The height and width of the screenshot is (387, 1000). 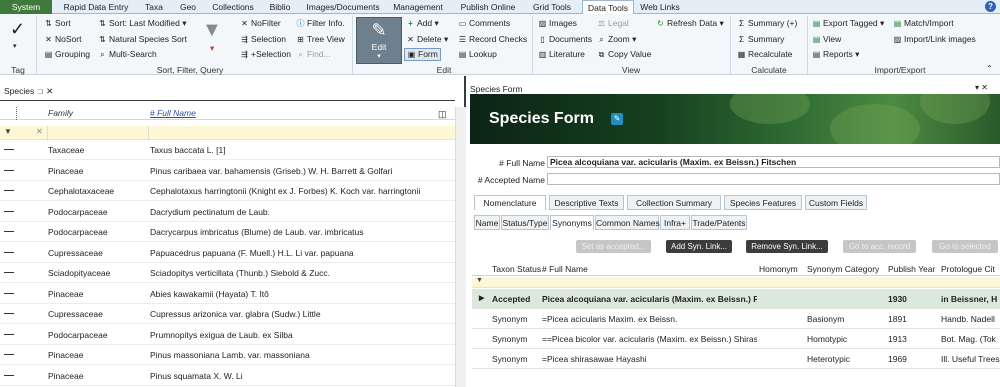 What do you see at coordinates (586, 202) in the screenshot?
I see `tab-descriptive-texts: Descriptive Texts` at bounding box center [586, 202].